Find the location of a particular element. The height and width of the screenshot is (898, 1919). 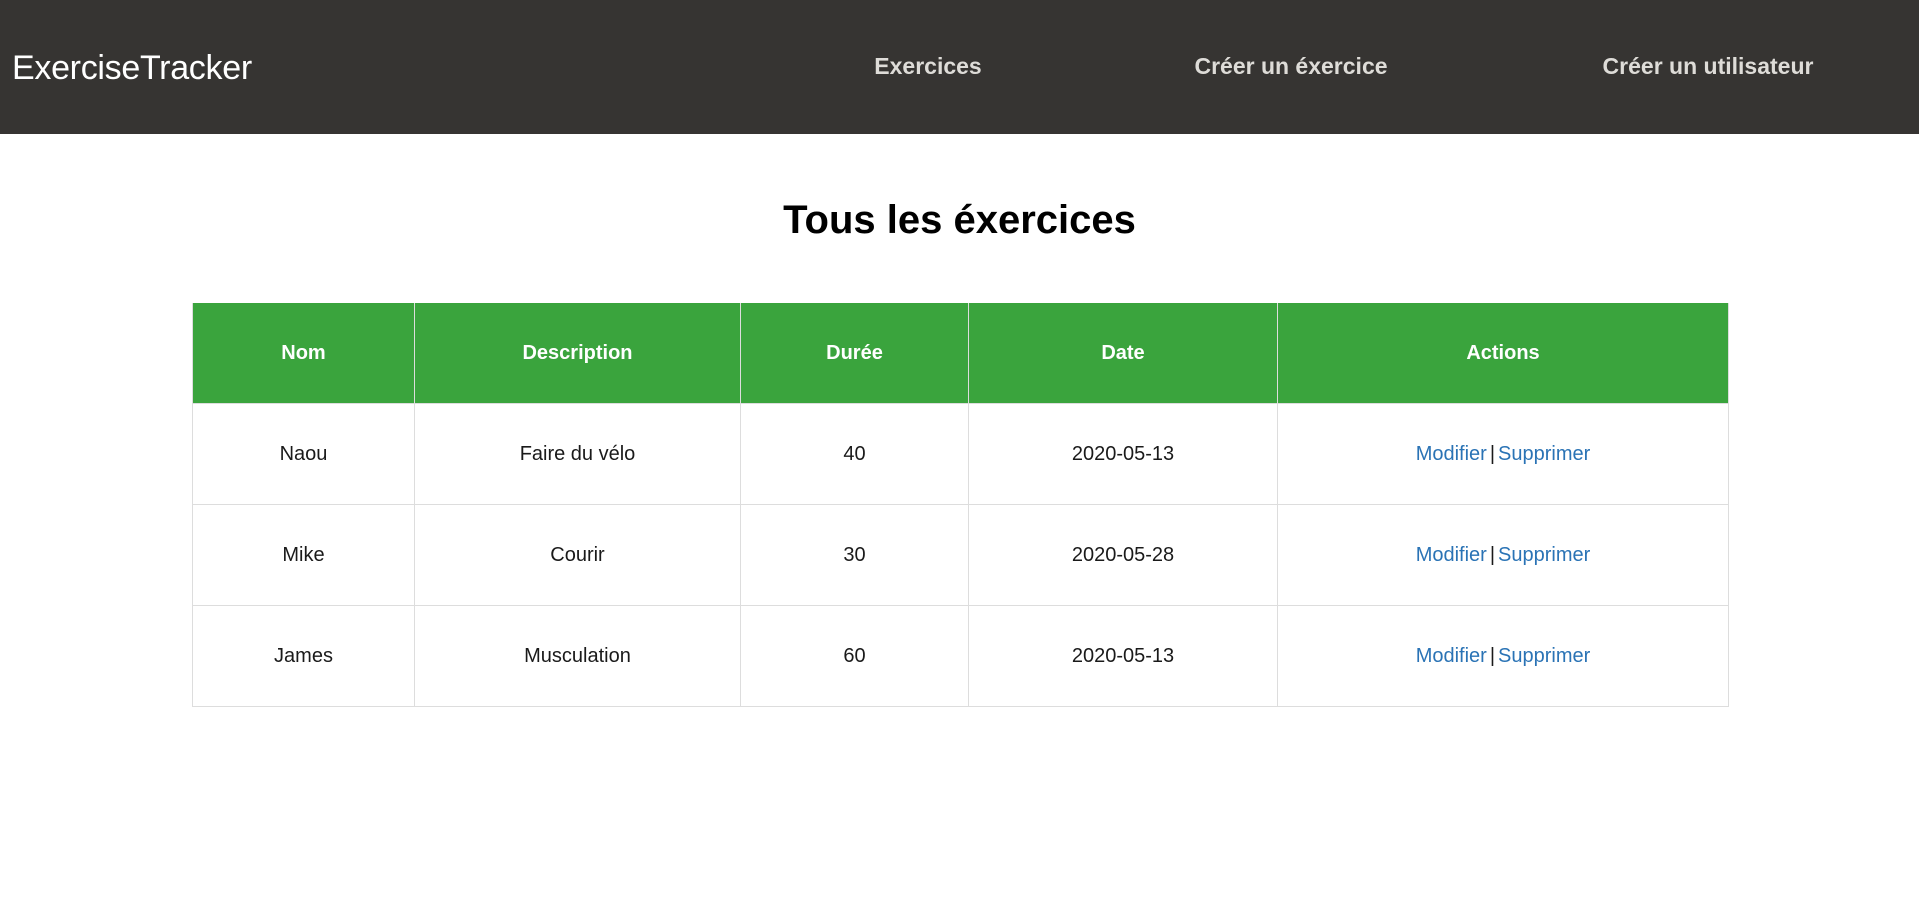

nav-link-create-exercise: Créer un éxercice is located at coordinates (1290, 66).